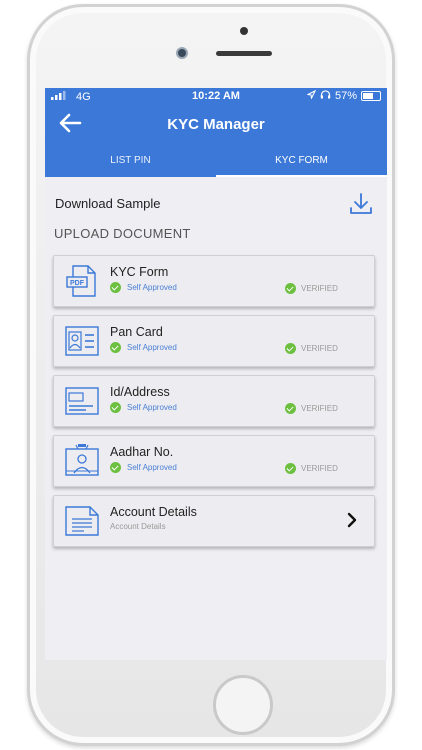 The height and width of the screenshot is (750, 422). I want to click on document-card-pan-card: Pan Card Self Approved VERIFIED, so click(214, 341).